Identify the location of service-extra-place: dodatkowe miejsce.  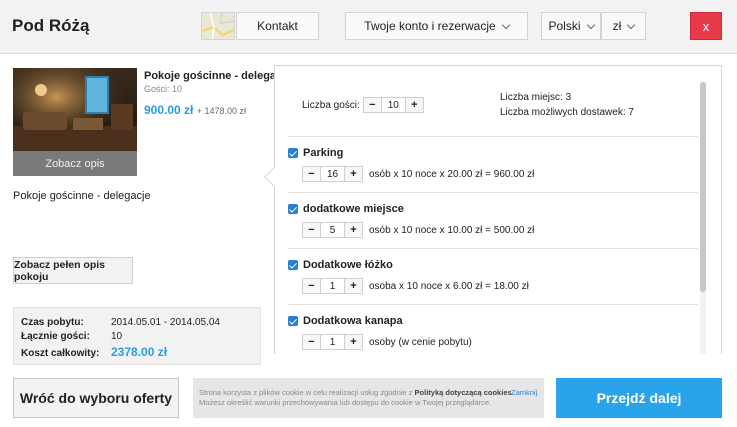
(346, 209).